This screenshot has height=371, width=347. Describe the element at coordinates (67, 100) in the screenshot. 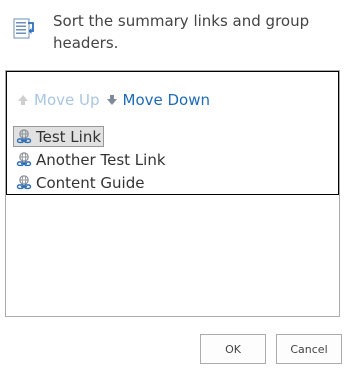

I see `move-up-label: Move Up` at that location.